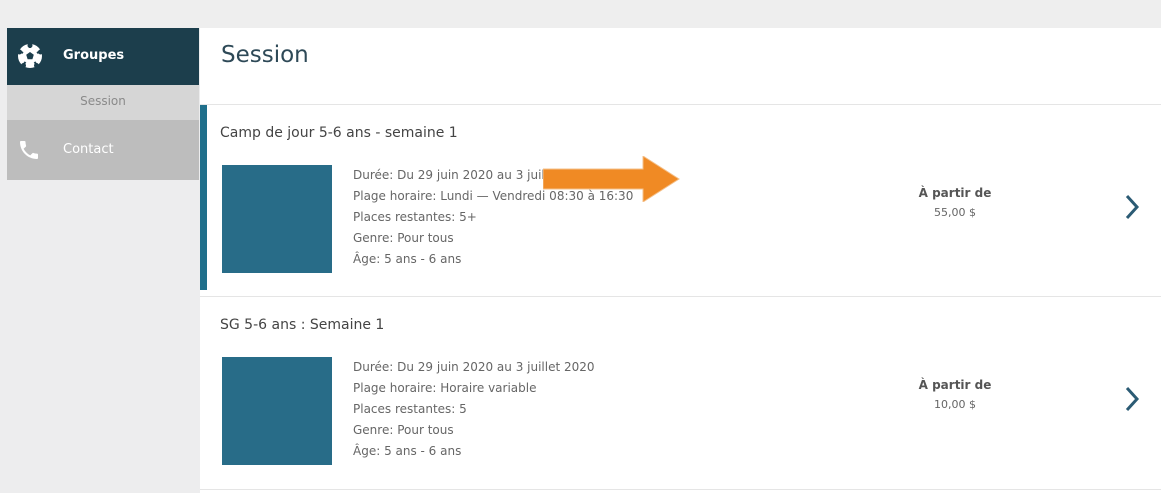 The width and height of the screenshot is (1161, 493). What do you see at coordinates (94, 55) in the screenshot?
I see `sidebar-item-label: Groupes` at bounding box center [94, 55].